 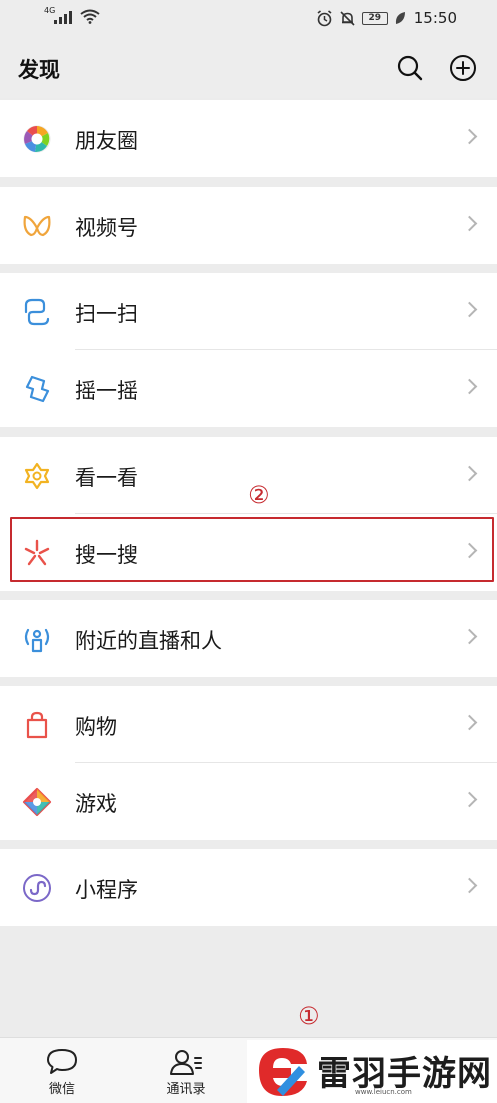 I want to click on status-bar: 4G 29 15:50, so click(x=248, y=18).